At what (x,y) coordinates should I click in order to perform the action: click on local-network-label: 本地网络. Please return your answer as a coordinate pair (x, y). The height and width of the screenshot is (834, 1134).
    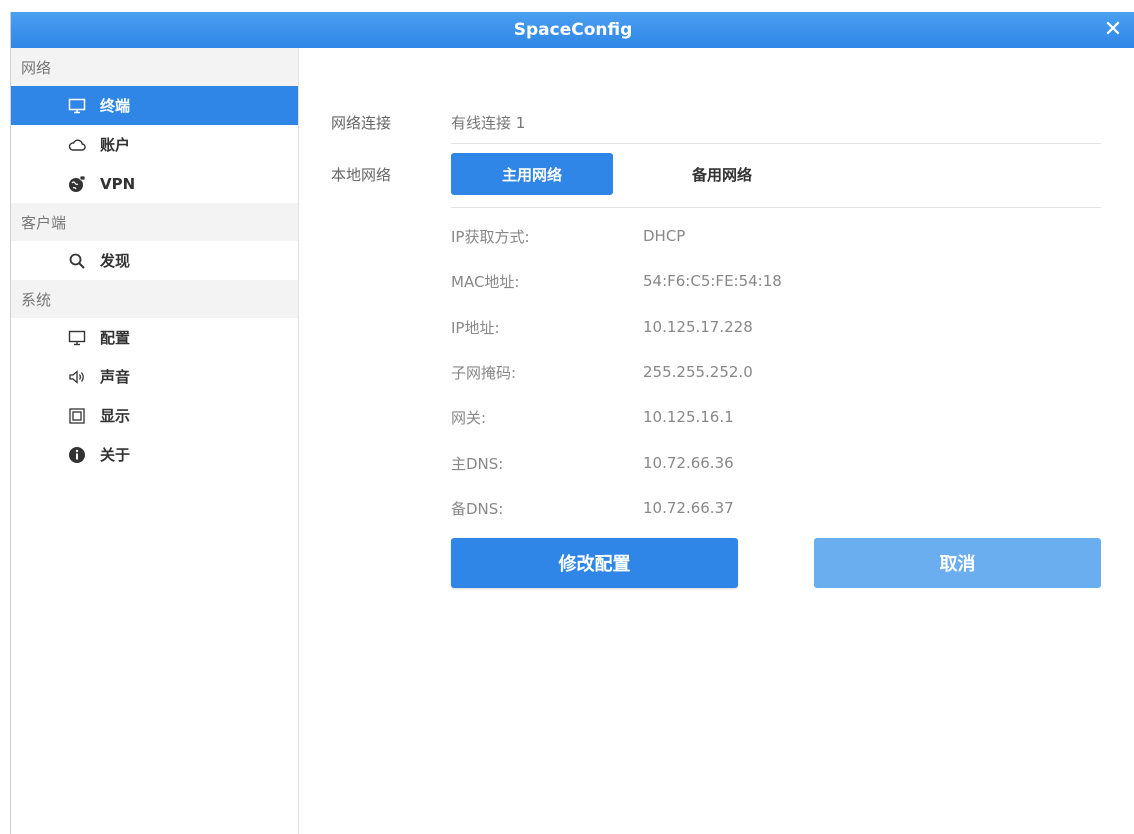
    Looking at the image, I should click on (361, 175).